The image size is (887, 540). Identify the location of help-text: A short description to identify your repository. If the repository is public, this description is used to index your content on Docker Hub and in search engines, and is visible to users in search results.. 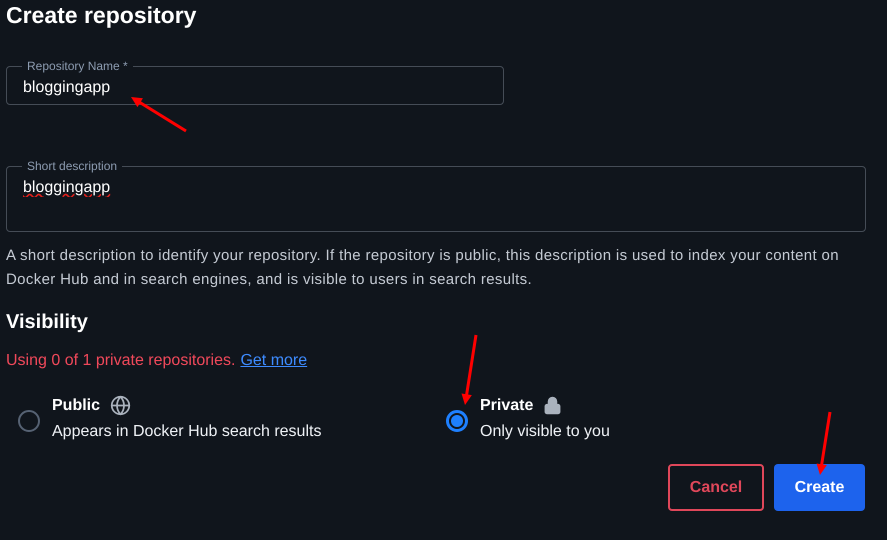
(423, 268).